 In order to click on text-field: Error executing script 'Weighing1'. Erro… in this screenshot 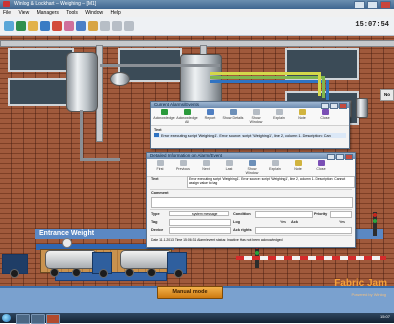, I will do `click(271, 182)`.